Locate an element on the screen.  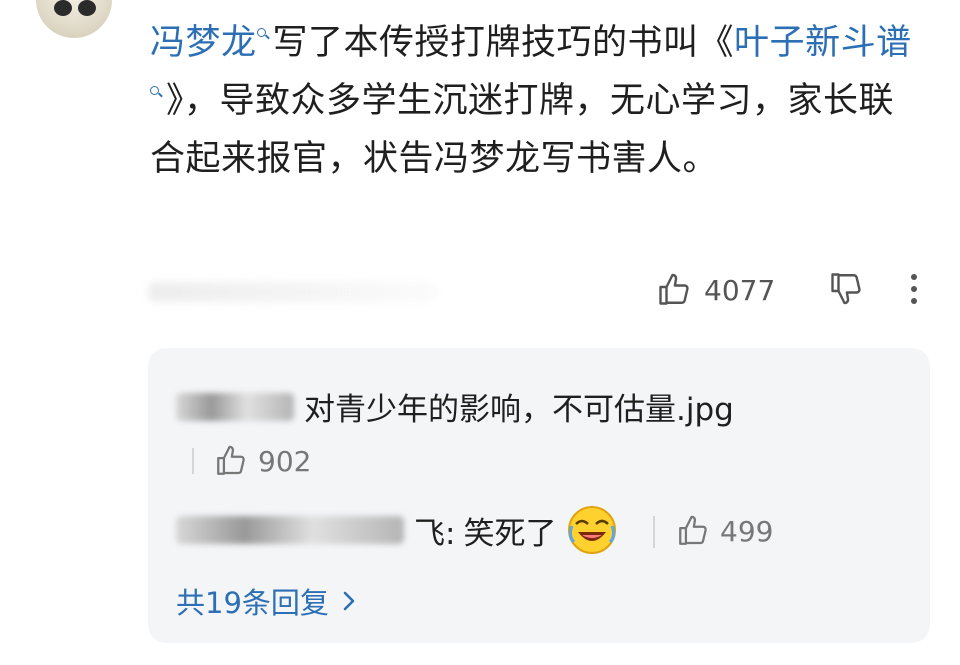
like-count: 4077 is located at coordinates (740, 290).